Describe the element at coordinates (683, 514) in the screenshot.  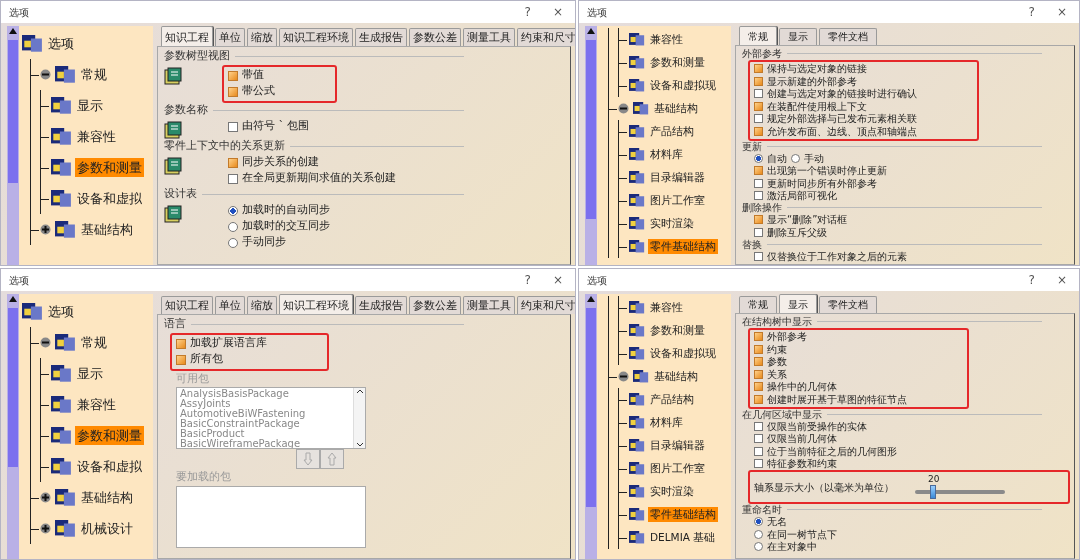
I see `tree-item: 零件基础结构` at that location.